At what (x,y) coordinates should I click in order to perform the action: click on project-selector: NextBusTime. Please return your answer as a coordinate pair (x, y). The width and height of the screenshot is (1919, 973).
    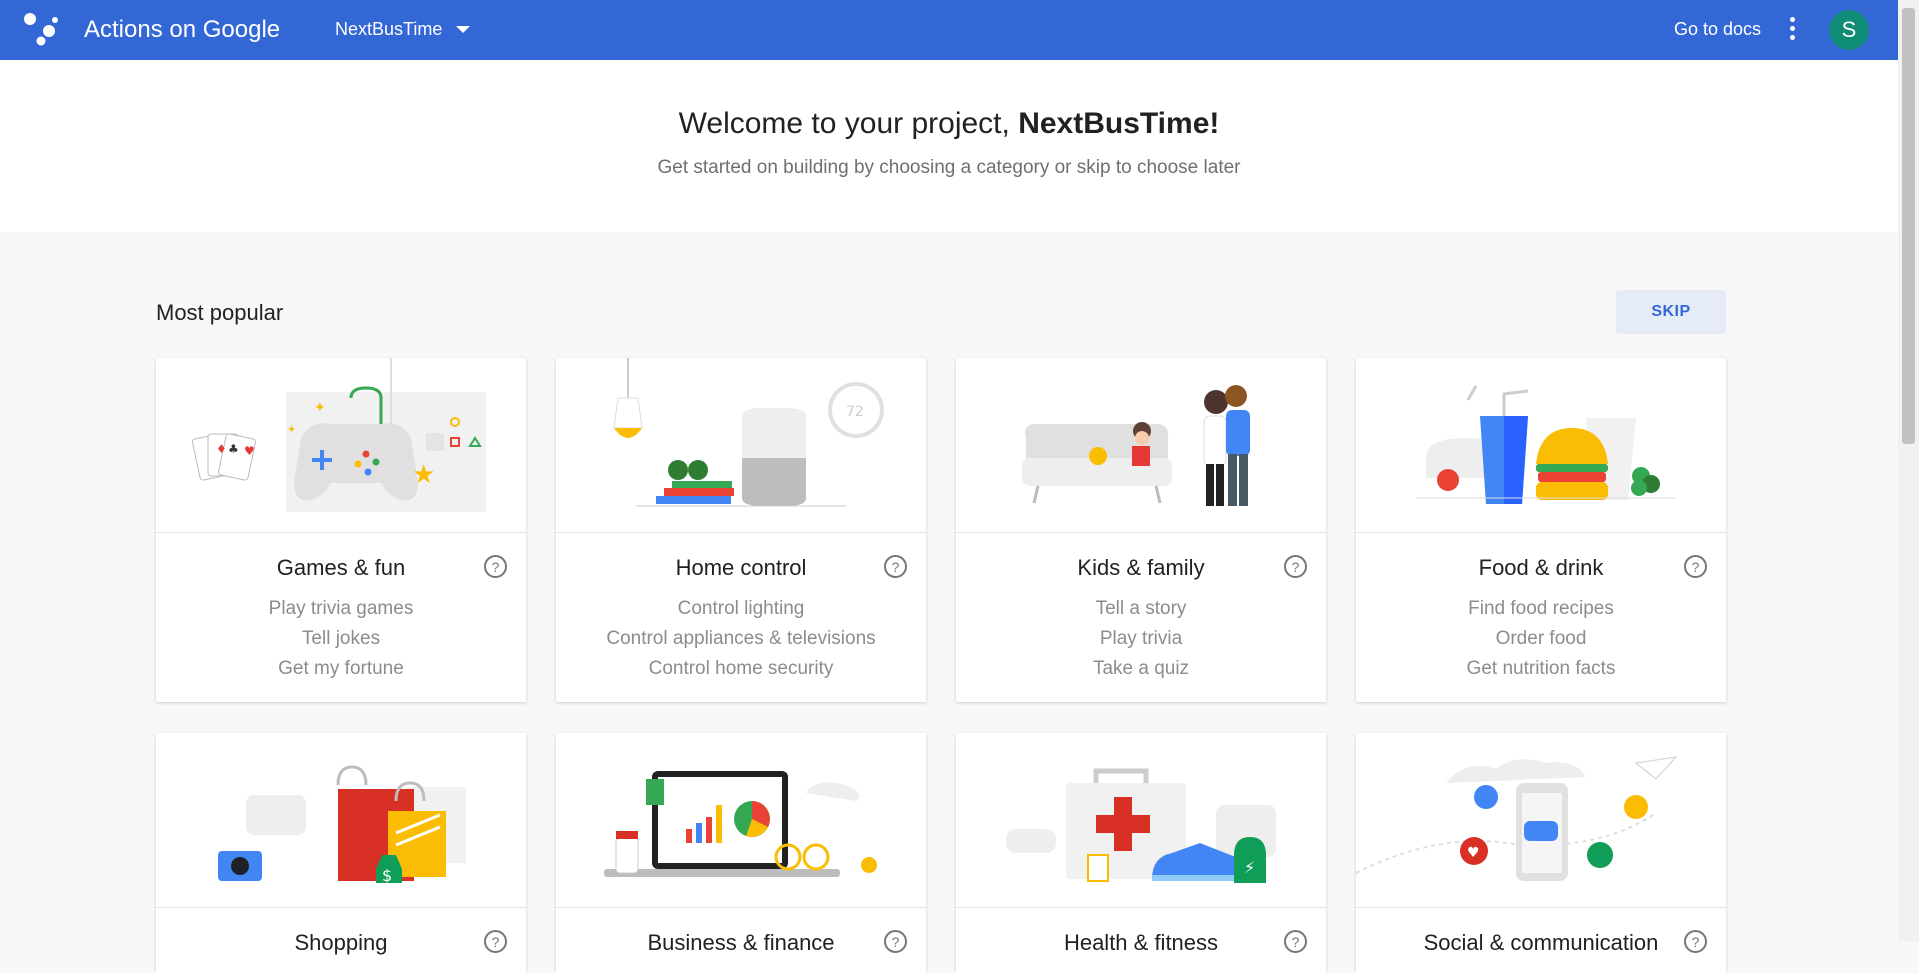
    Looking at the image, I should click on (403, 29).